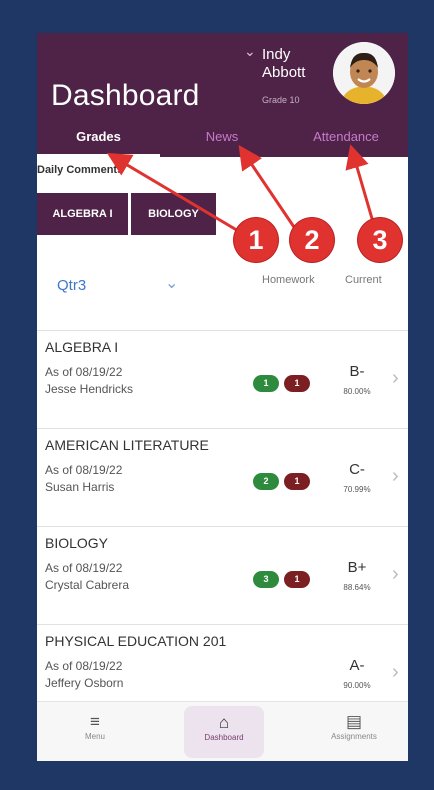 Image resolution: width=434 pixels, height=790 pixels. I want to click on callout-arrows, so click(240, 189).